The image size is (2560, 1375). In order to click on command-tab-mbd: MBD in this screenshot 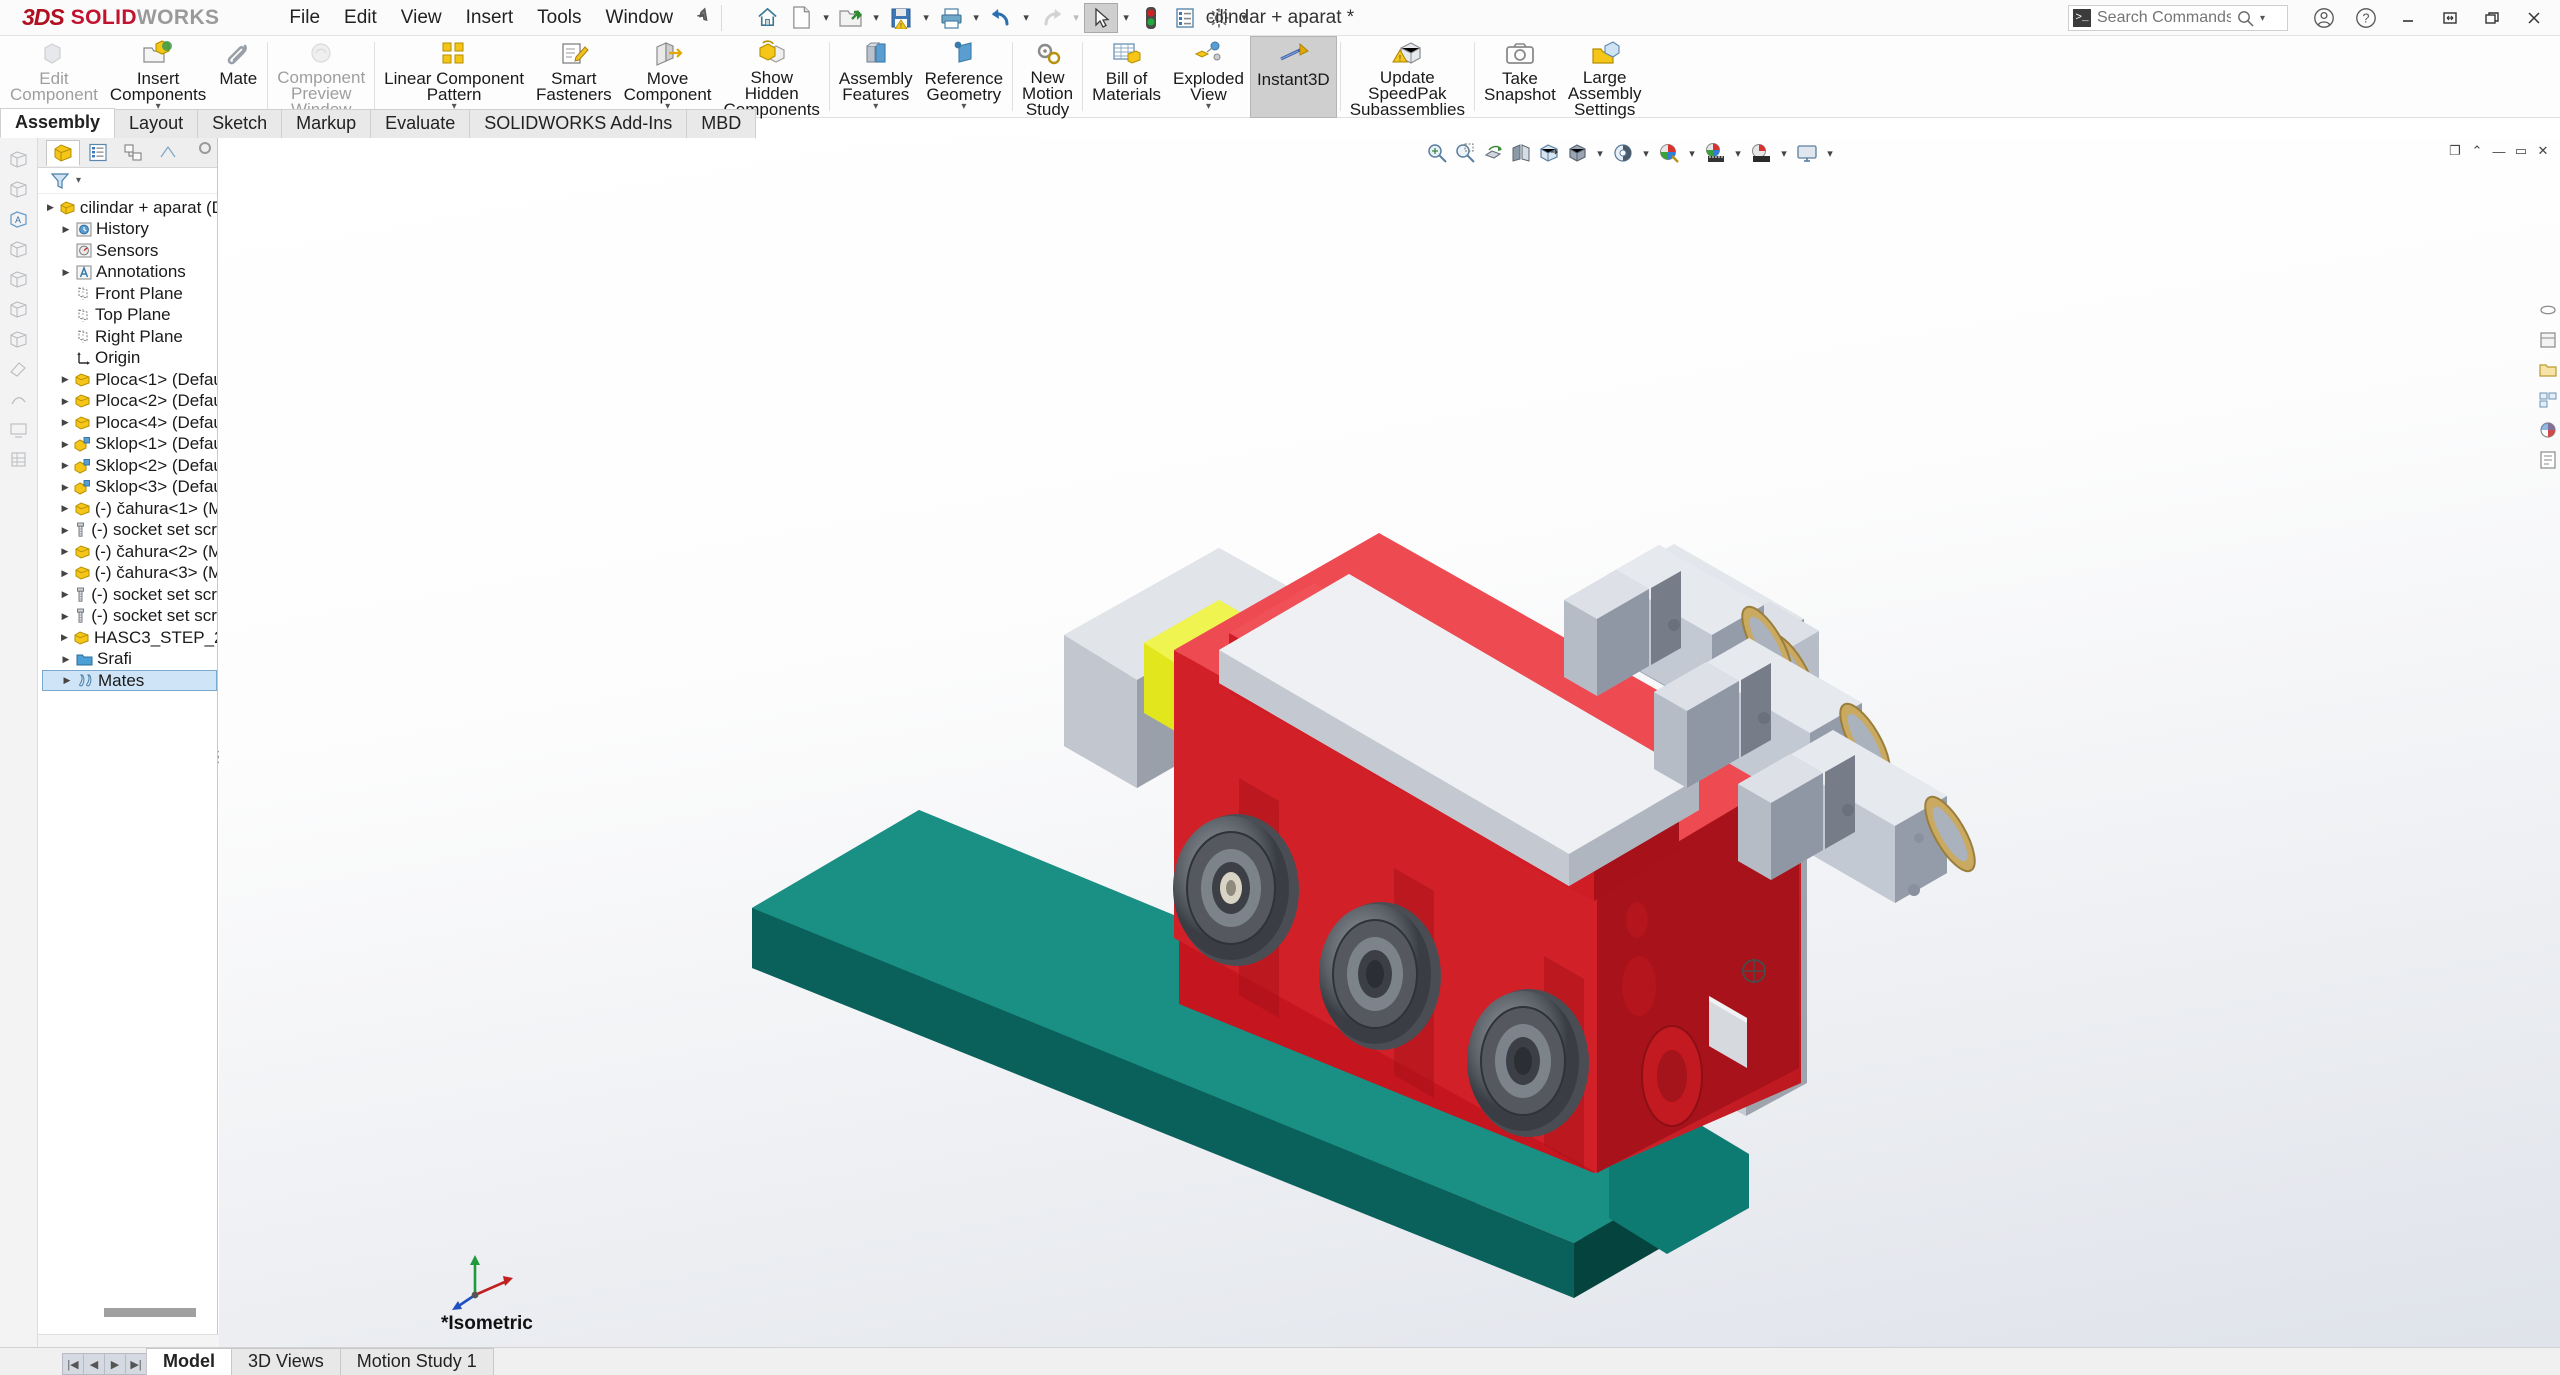, I will do `click(721, 123)`.